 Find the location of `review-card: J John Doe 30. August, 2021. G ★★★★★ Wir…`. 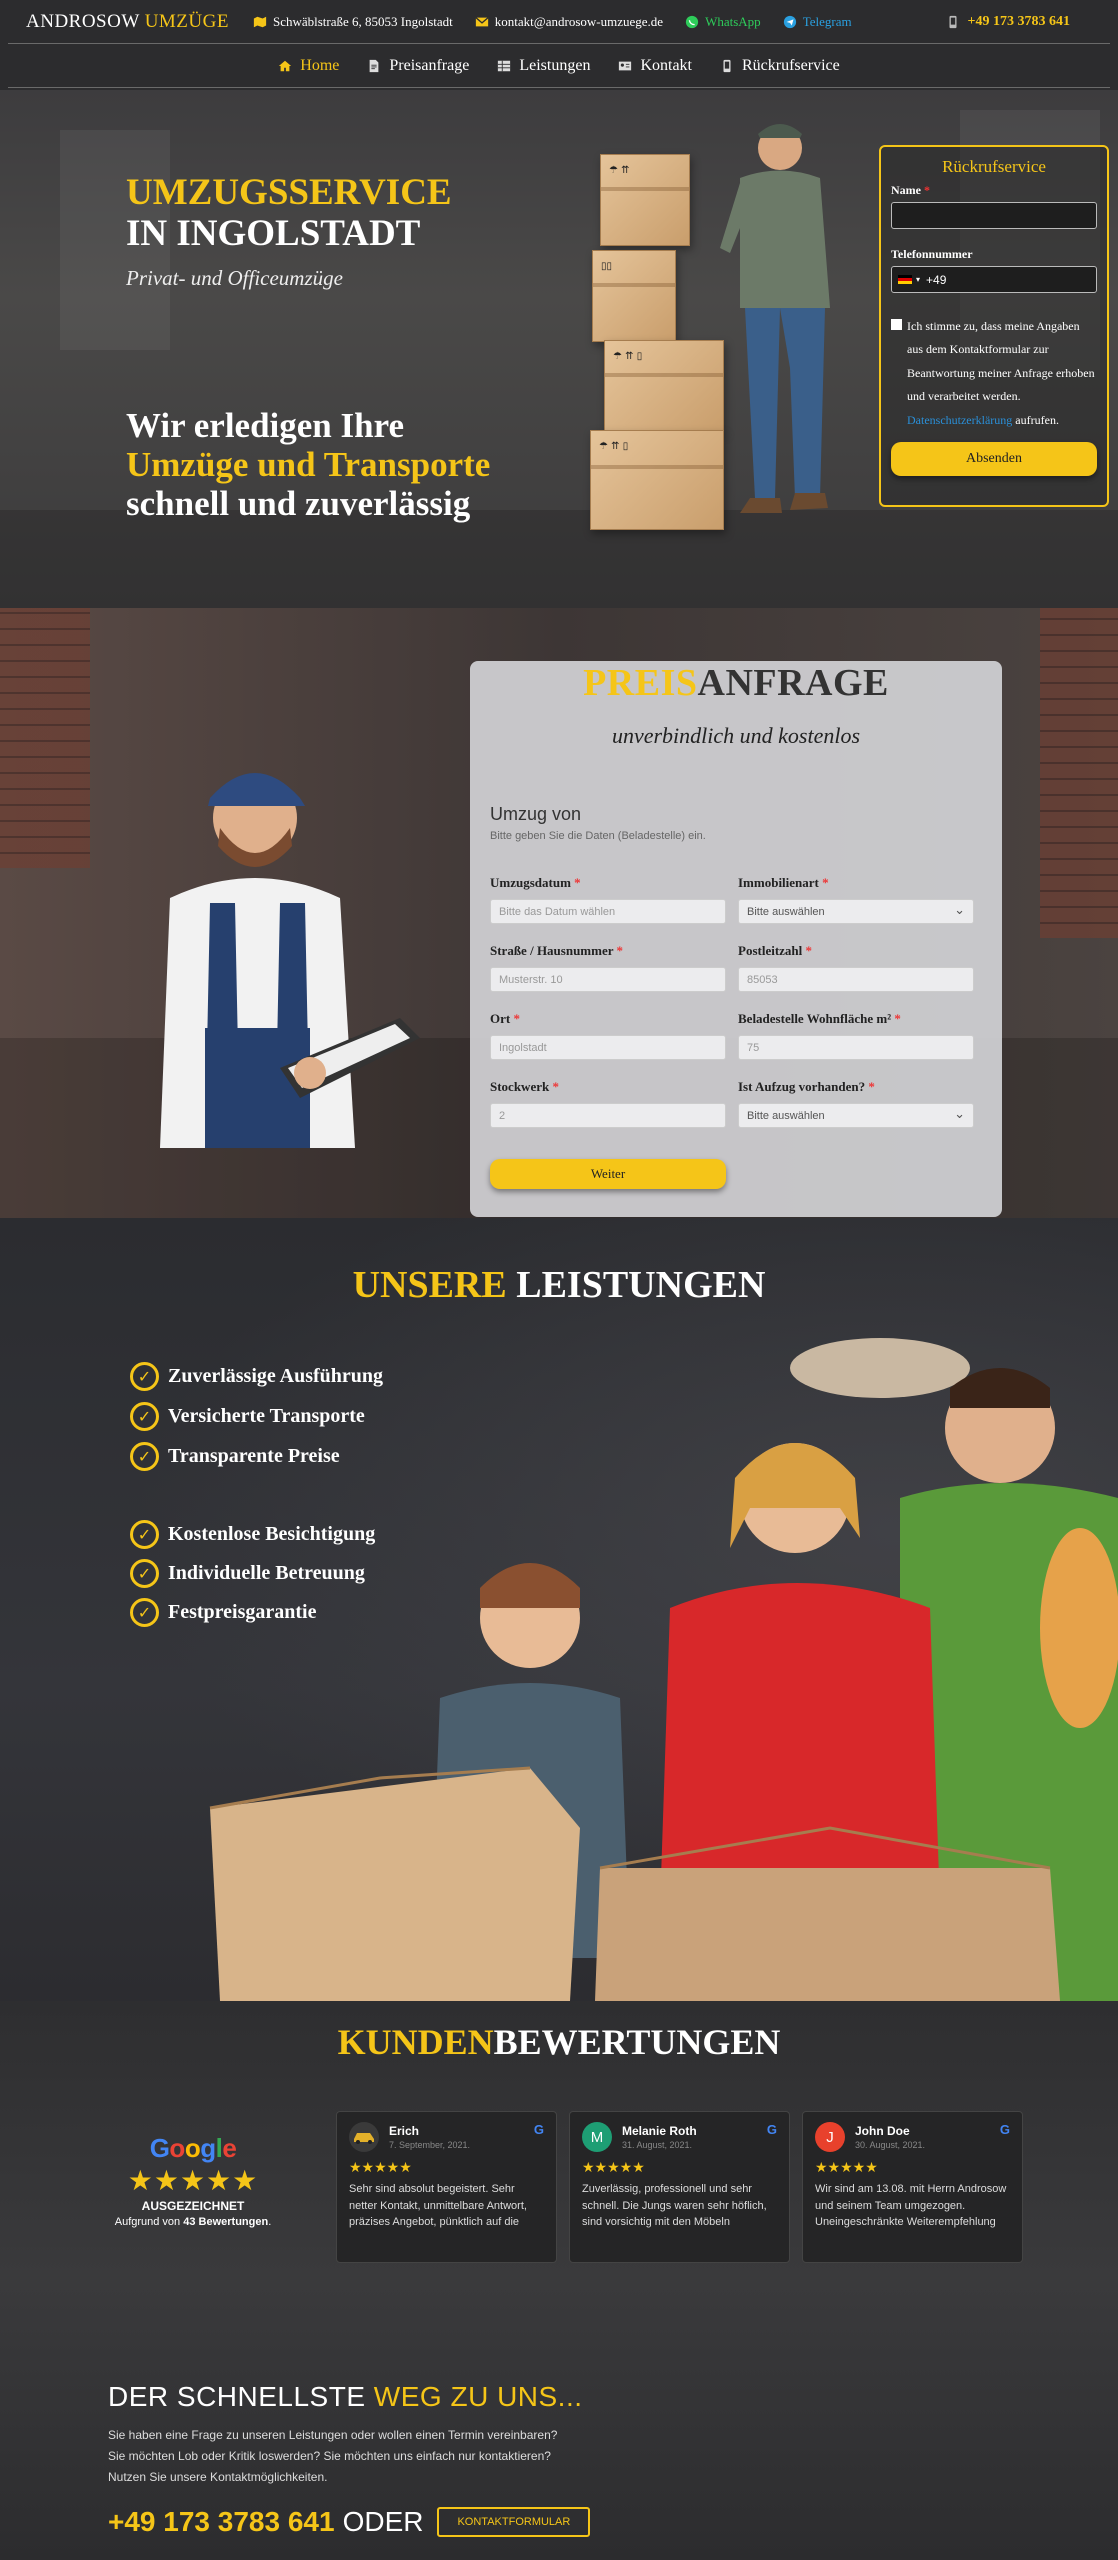

review-card: J John Doe 30. August, 2021. G ★★★★★ Wir… is located at coordinates (912, 2187).